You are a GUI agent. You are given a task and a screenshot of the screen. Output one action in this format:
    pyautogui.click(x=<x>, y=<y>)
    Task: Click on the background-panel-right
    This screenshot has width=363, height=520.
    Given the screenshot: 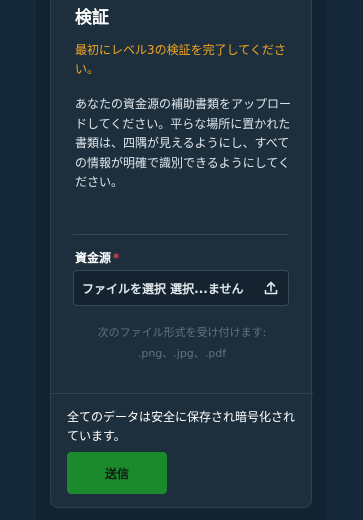 What is the action you would take?
    pyautogui.click(x=345, y=260)
    